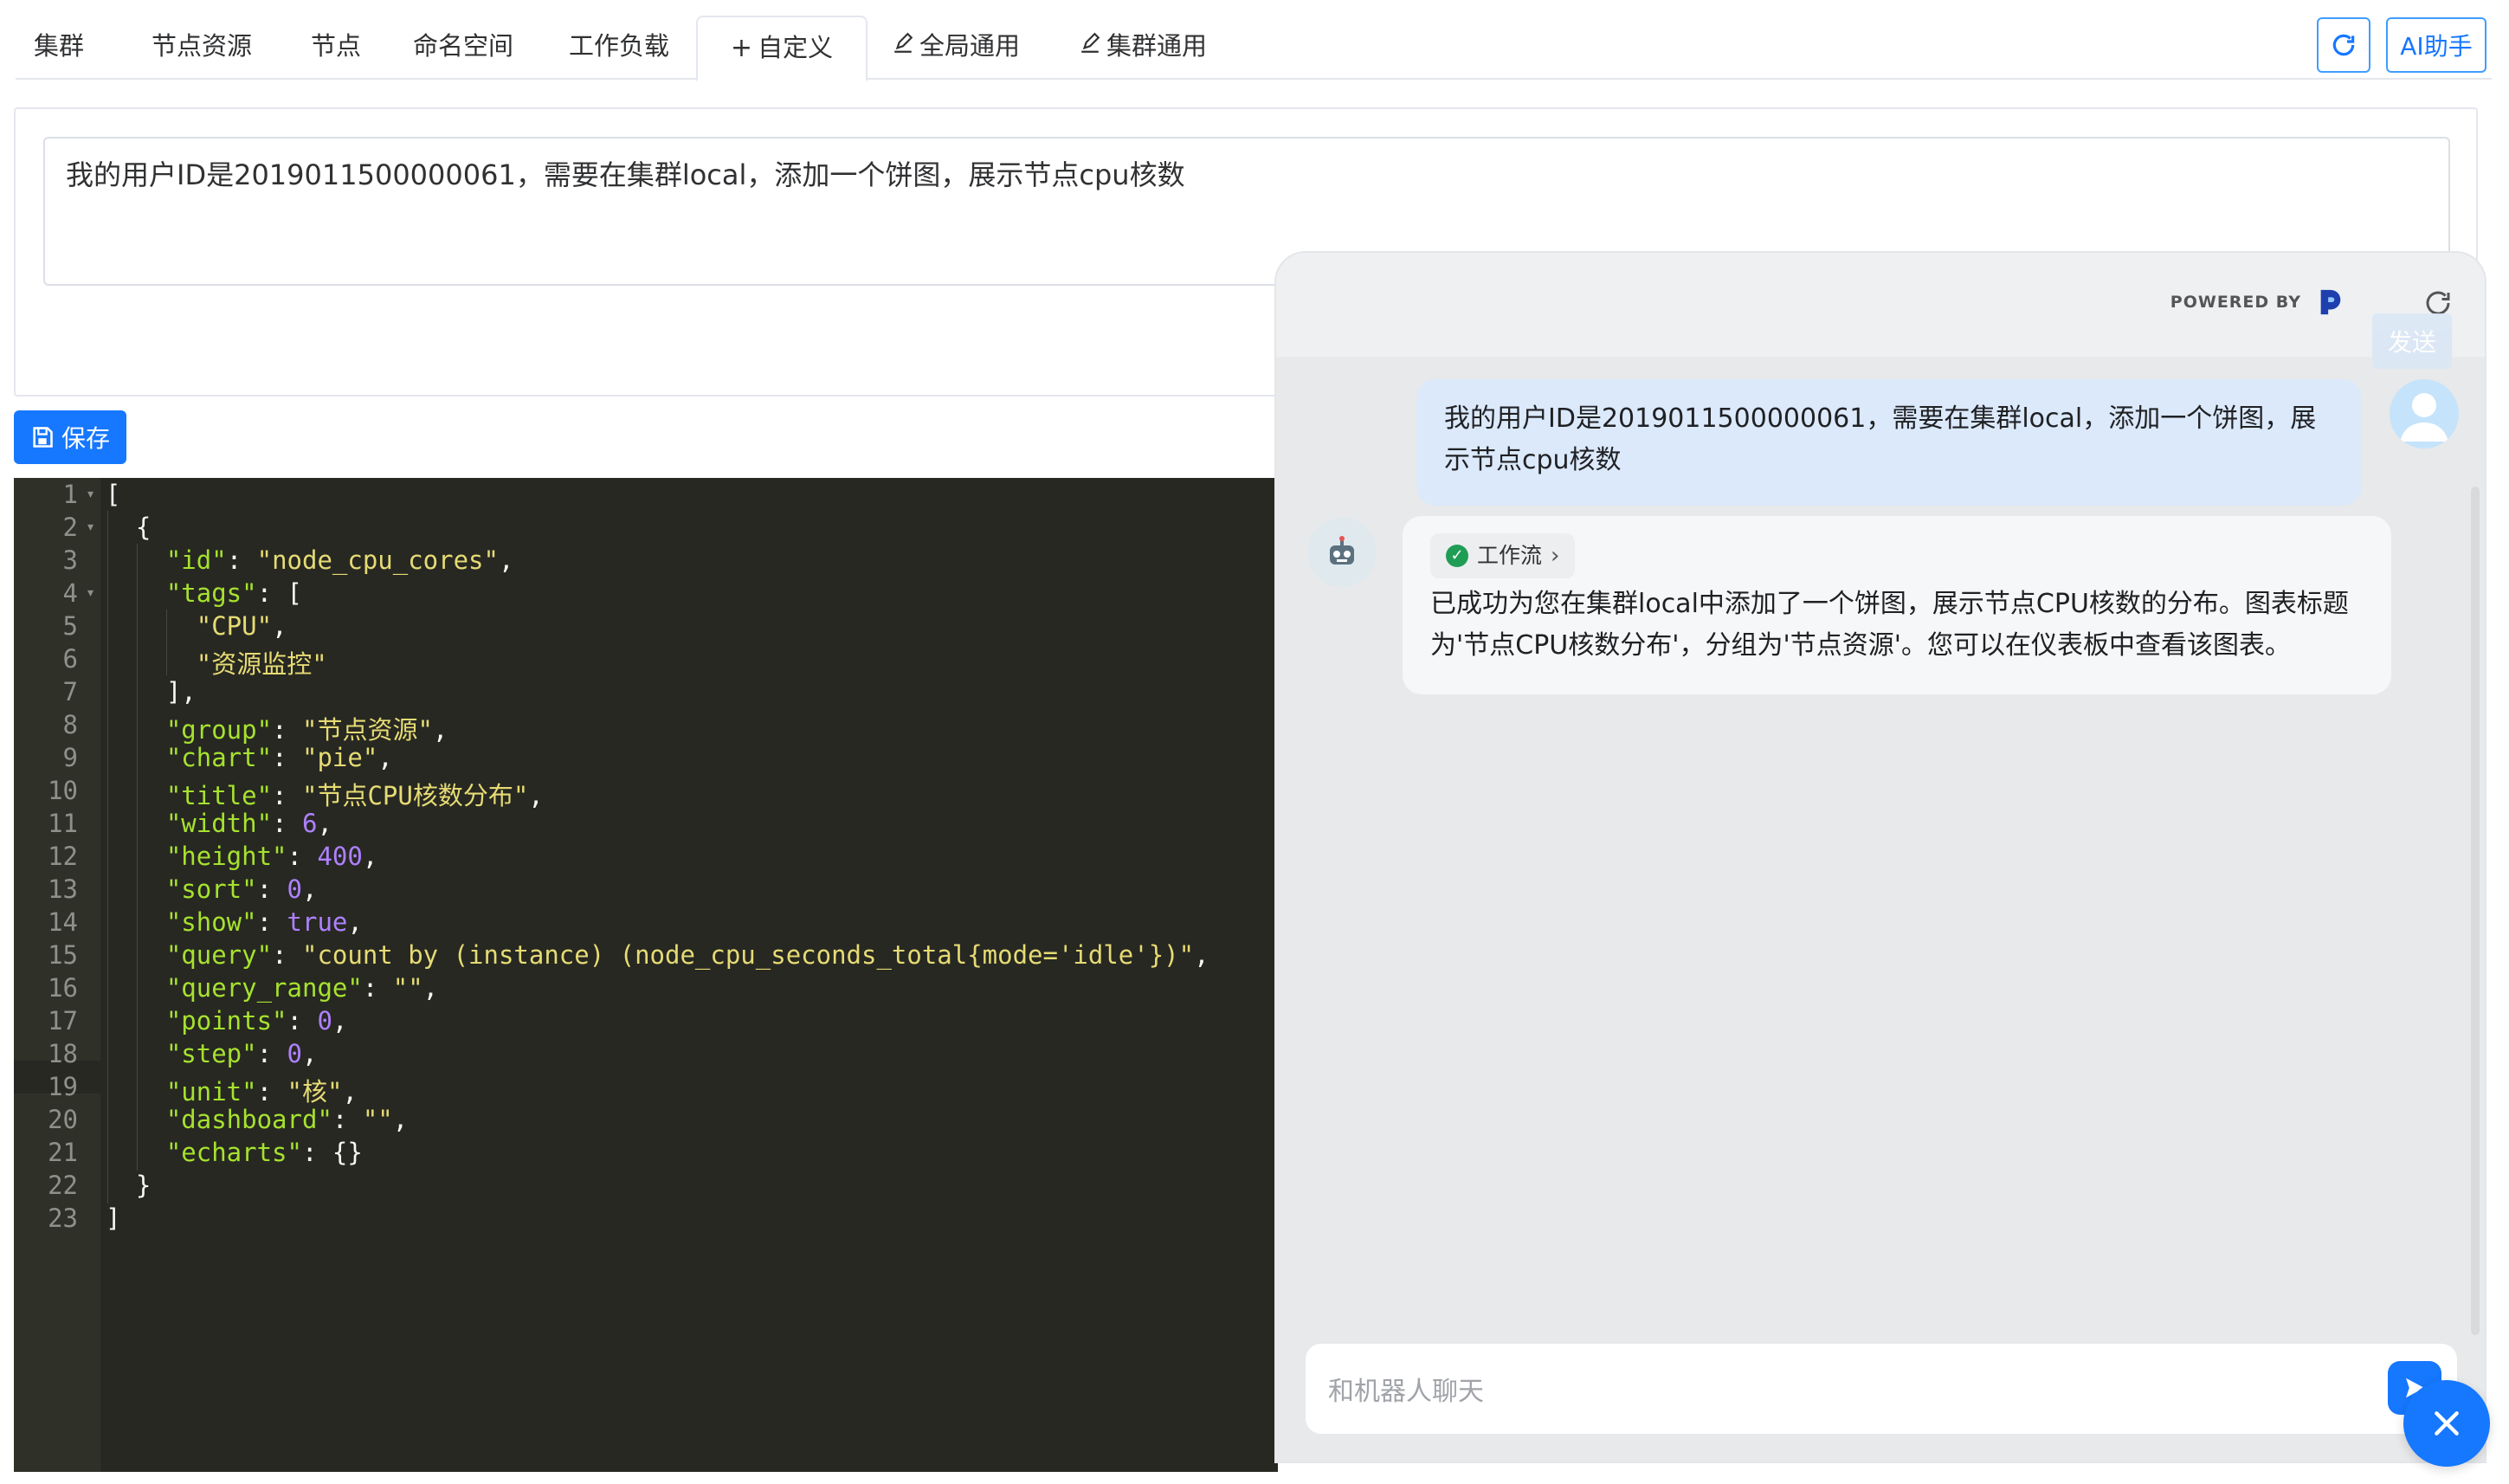 This screenshot has height=1484, width=2509. What do you see at coordinates (287, 1119) in the screenshot?
I see `code-line: "dashboard": "",` at bounding box center [287, 1119].